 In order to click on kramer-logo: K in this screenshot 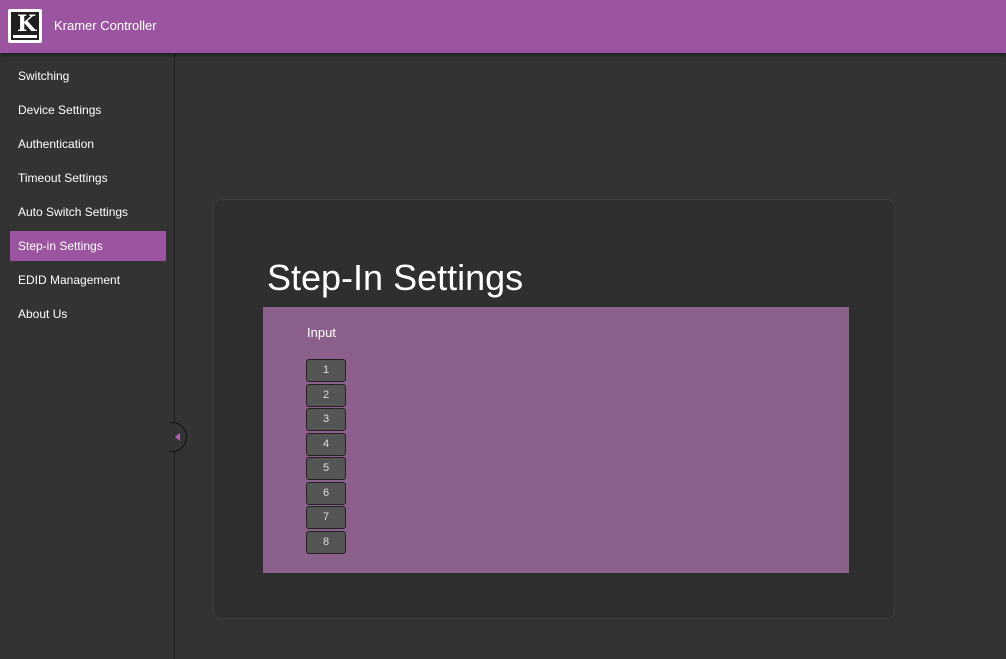, I will do `click(25, 26)`.